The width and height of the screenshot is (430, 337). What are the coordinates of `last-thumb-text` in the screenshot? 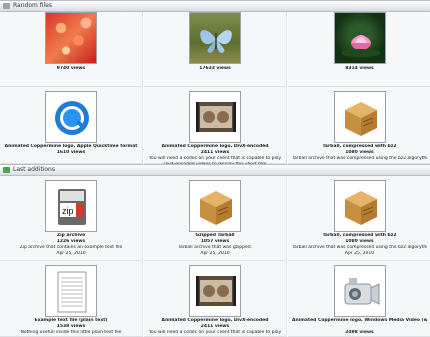 It's located at (71, 291).